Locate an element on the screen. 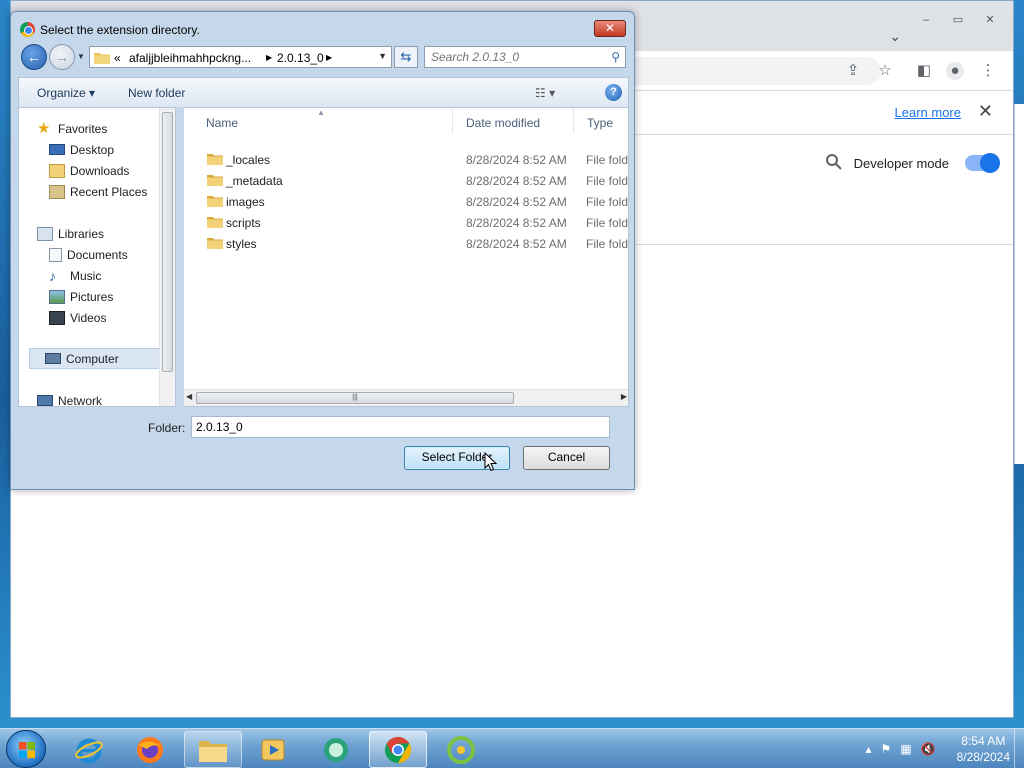  documents-icon is located at coordinates (55, 254).